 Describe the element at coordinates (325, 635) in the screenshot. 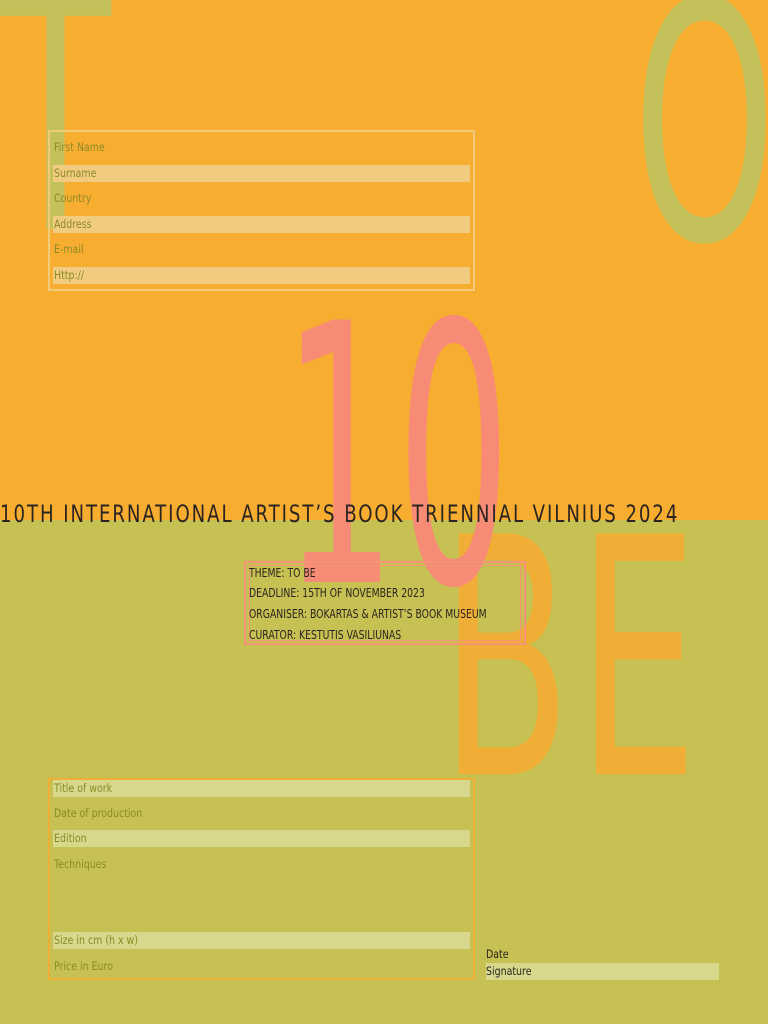

I see `curator-line: CURATOR: KESTUTIS VASILIUNAS` at that location.